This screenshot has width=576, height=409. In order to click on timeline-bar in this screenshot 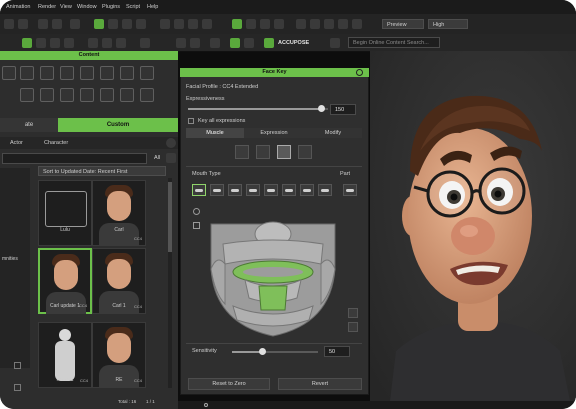, I will do `click(377, 405)`.